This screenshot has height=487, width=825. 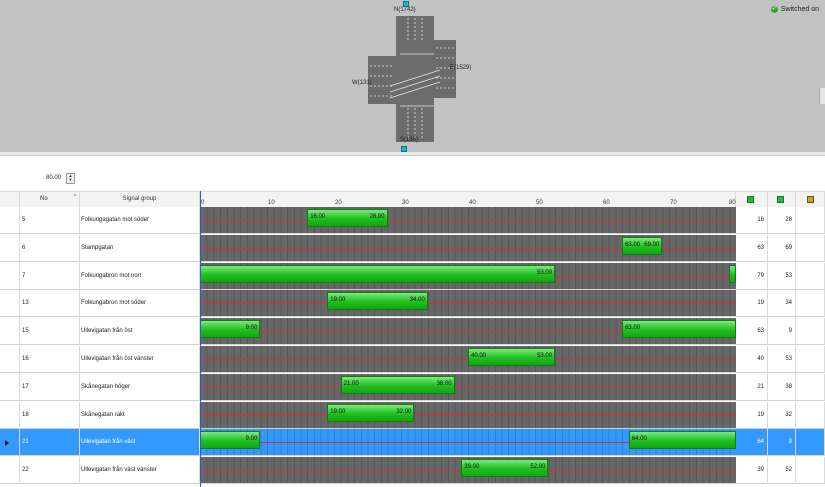 I want to click on green-phase-bar: 63.00 69.00, so click(x=642, y=245).